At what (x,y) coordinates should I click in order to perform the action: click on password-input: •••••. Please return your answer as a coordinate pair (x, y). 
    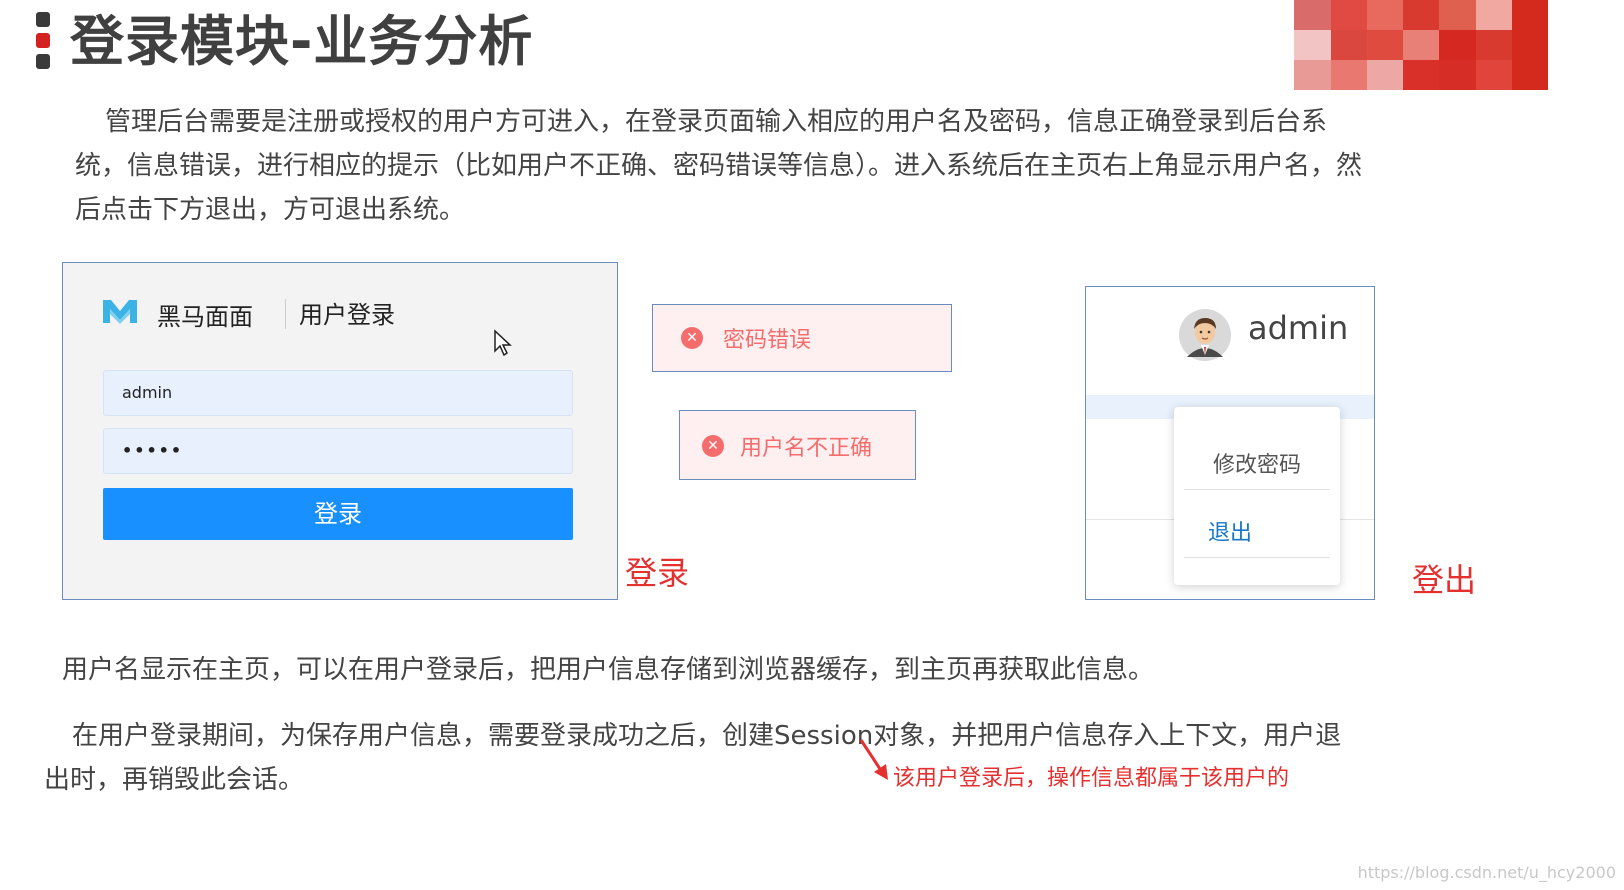
    Looking at the image, I should click on (338, 451).